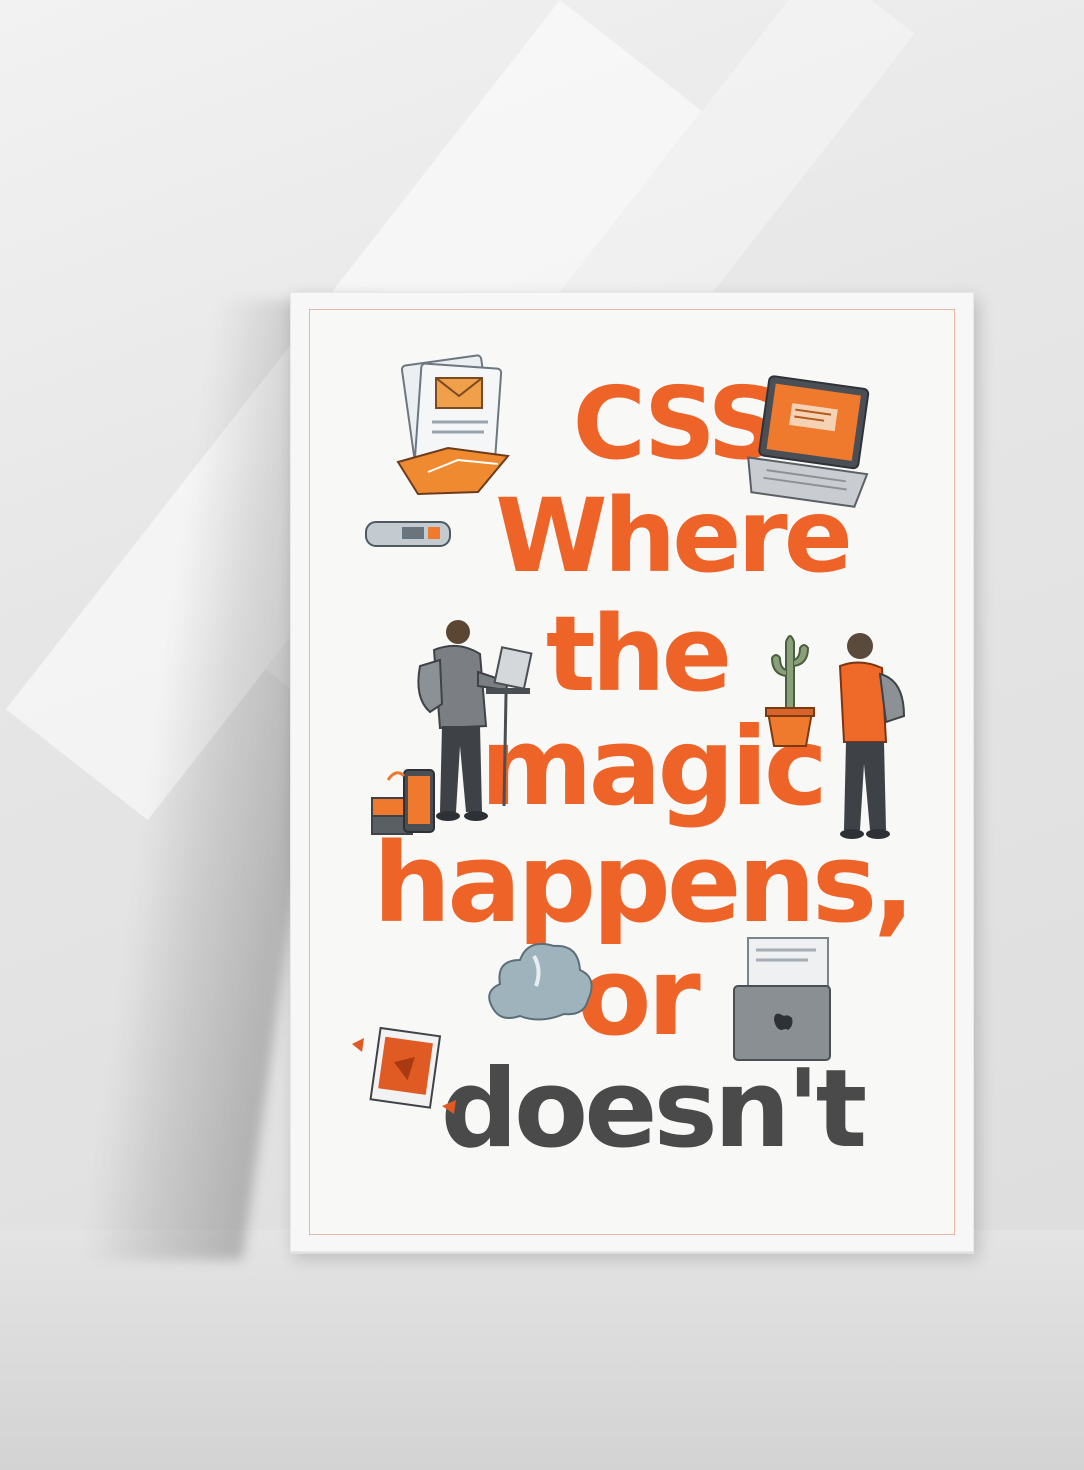 The width and height of the screenshot is (1084, 1470). What do you see at coordinates (785, 1002) in the screenshot?
I see `computer-monitor-icon` at bounding box center [785, 1002].